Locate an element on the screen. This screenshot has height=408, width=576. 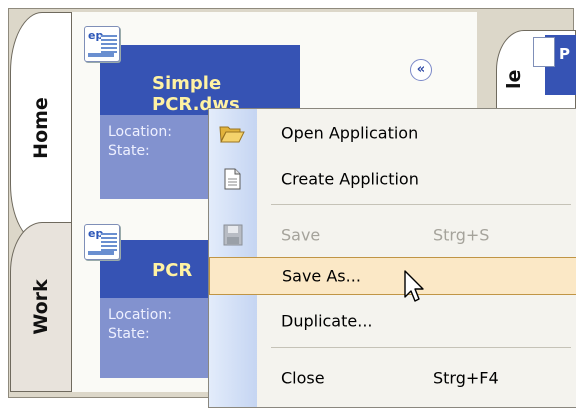
menu-item-shortcut: Strg+S is located at coordinates (461, 235).